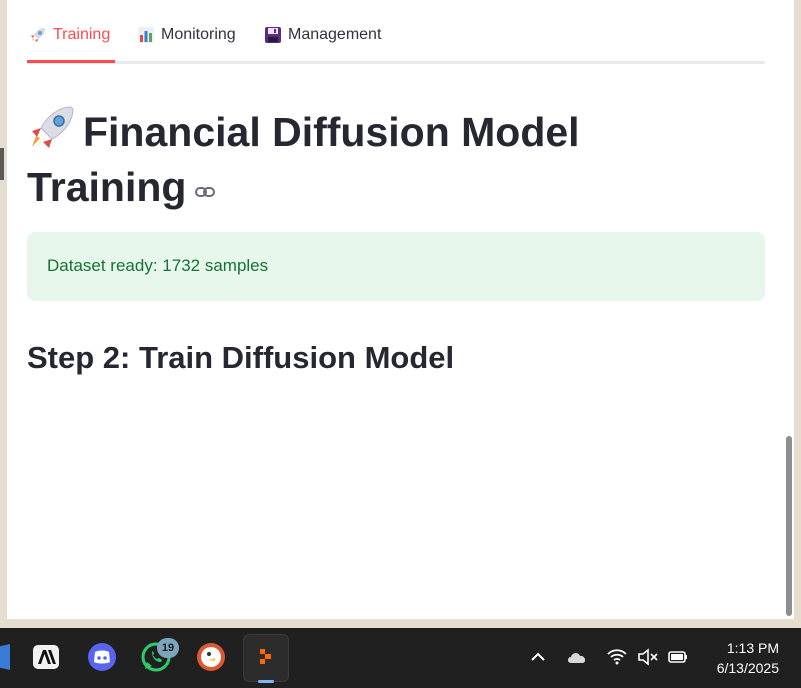  Describe the element at coordinates (146, 35) in the screenshot. I see `bar-chart-icon` at that location.